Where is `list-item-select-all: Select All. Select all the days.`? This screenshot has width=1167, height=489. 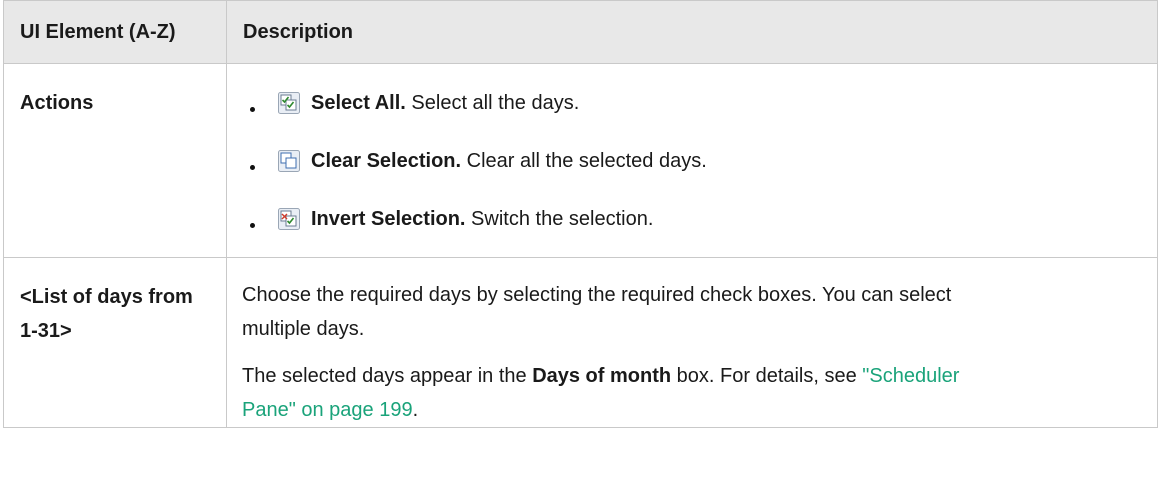 list-item-select-all: Select All. Select all the days. is located at coordinates (699, 103).